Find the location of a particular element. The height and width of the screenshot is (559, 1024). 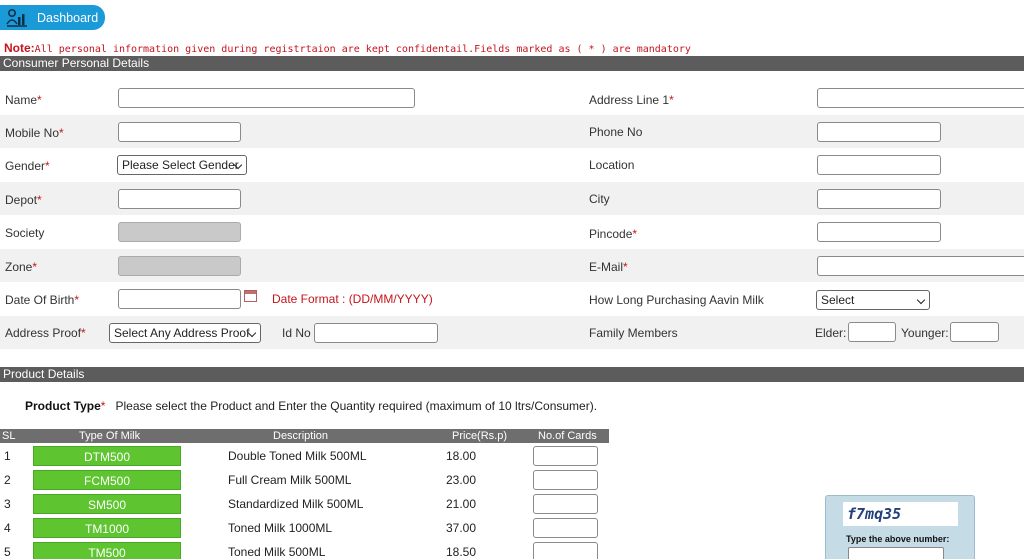

dashboard-label: Dashboard is located at coordinates (68, 17).